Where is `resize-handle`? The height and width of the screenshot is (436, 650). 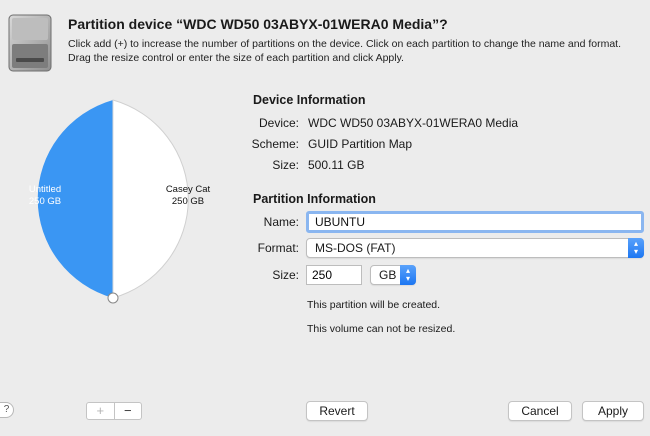
resize-handle is located at coordinates (113, 298).